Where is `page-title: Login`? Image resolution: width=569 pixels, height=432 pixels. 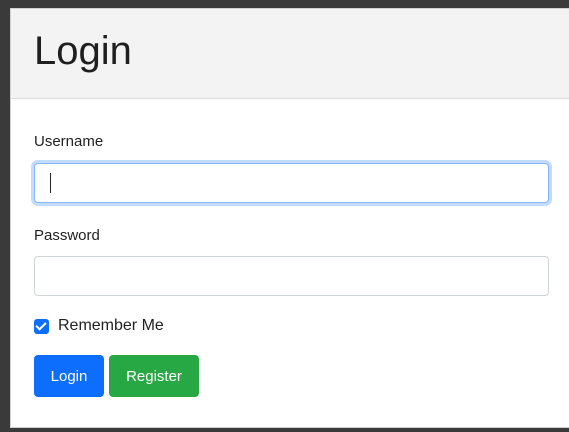 page-title: Login is located at coordinates (83, 51).